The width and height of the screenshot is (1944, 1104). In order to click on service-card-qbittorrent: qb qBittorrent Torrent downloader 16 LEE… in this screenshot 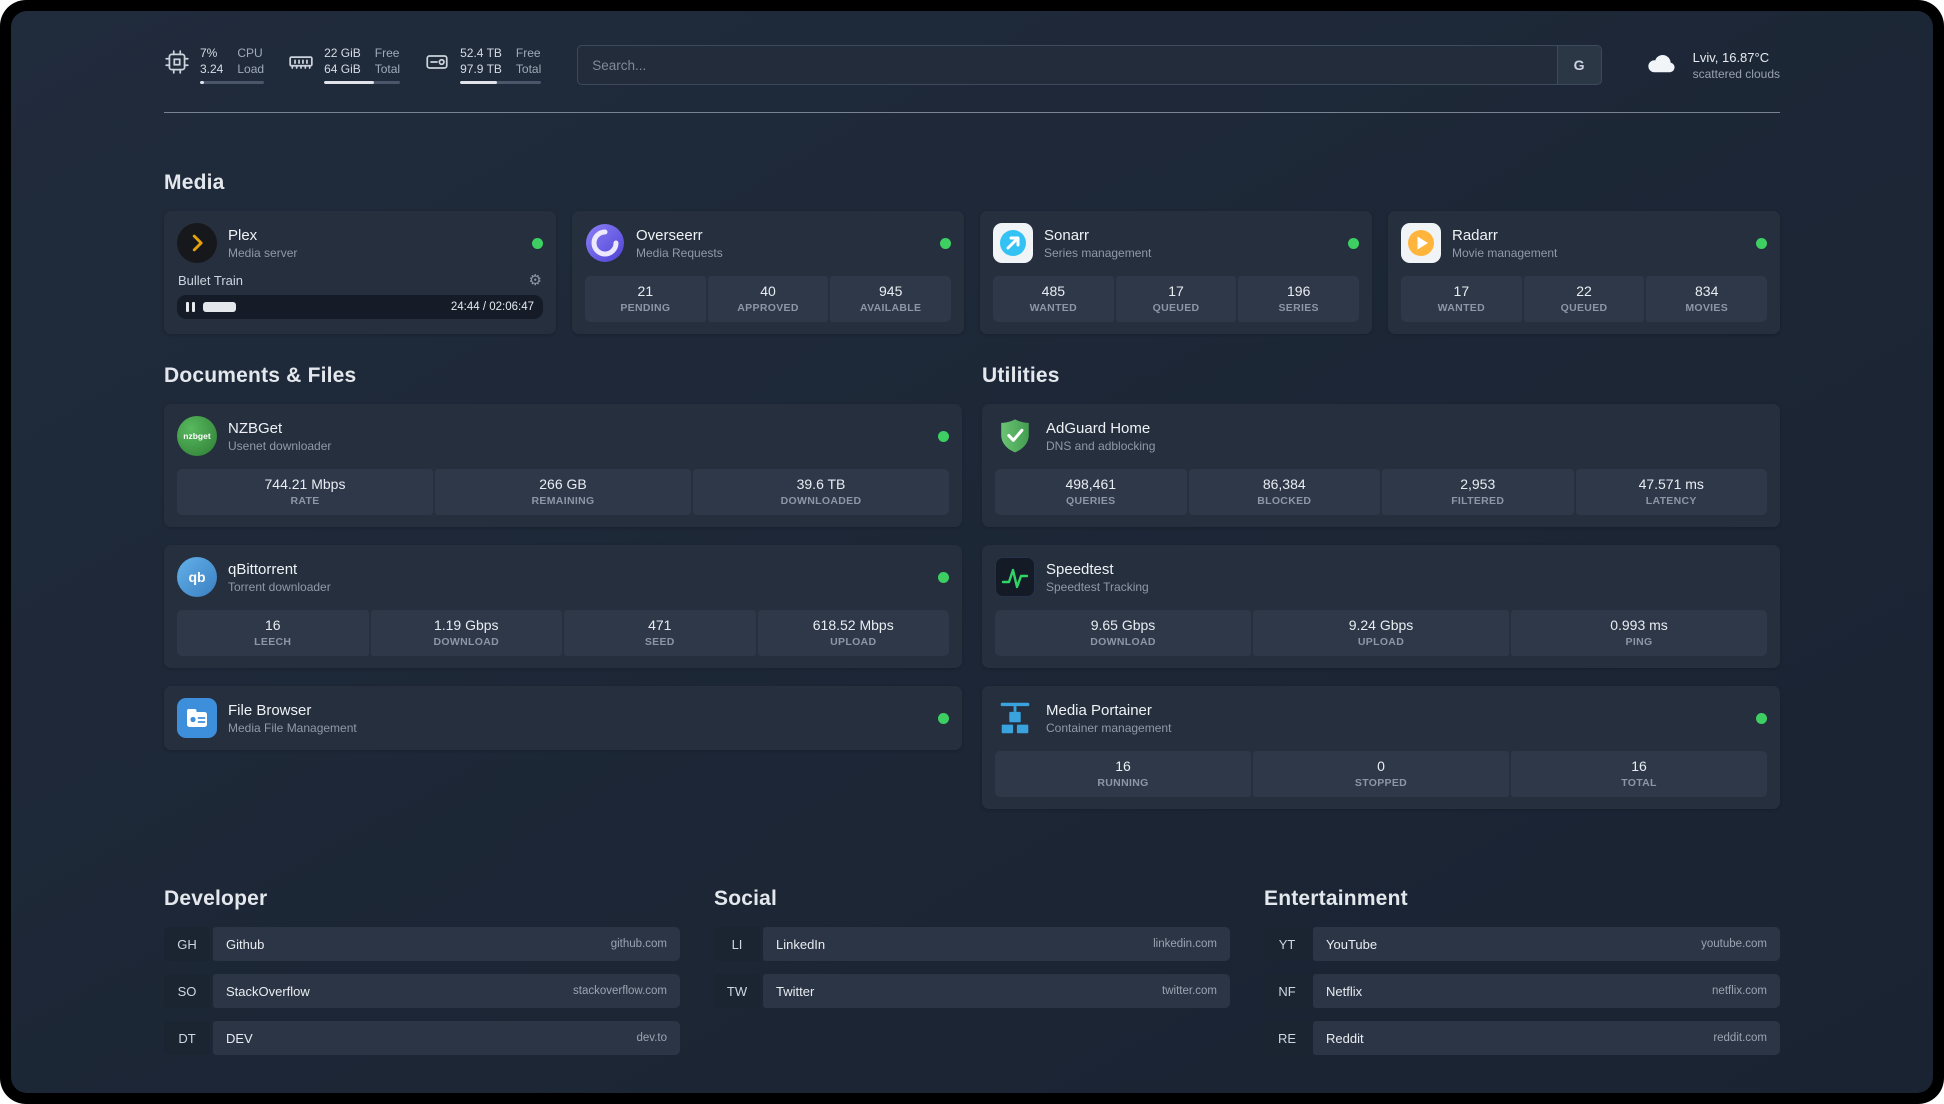, I will do `click(563, 606)`.